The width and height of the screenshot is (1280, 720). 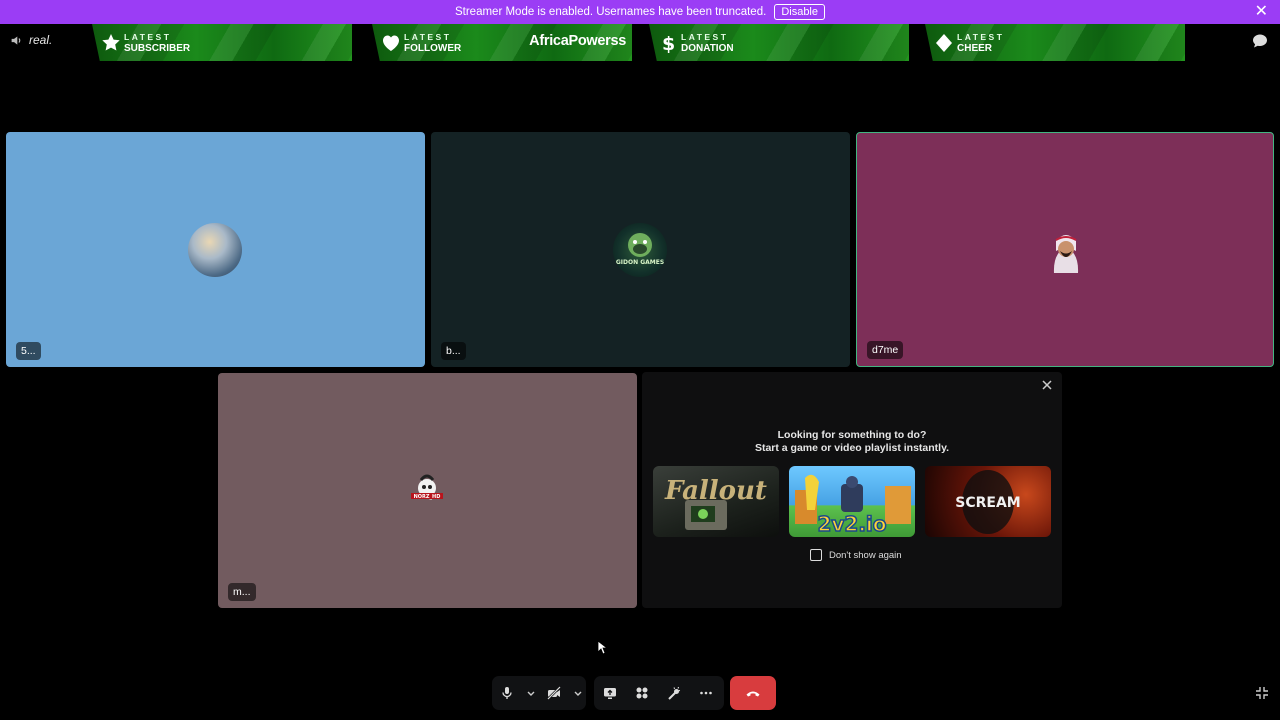 I want to click on gorilla-logo-text: GIDON GAMES, so click(x=640, y=262).